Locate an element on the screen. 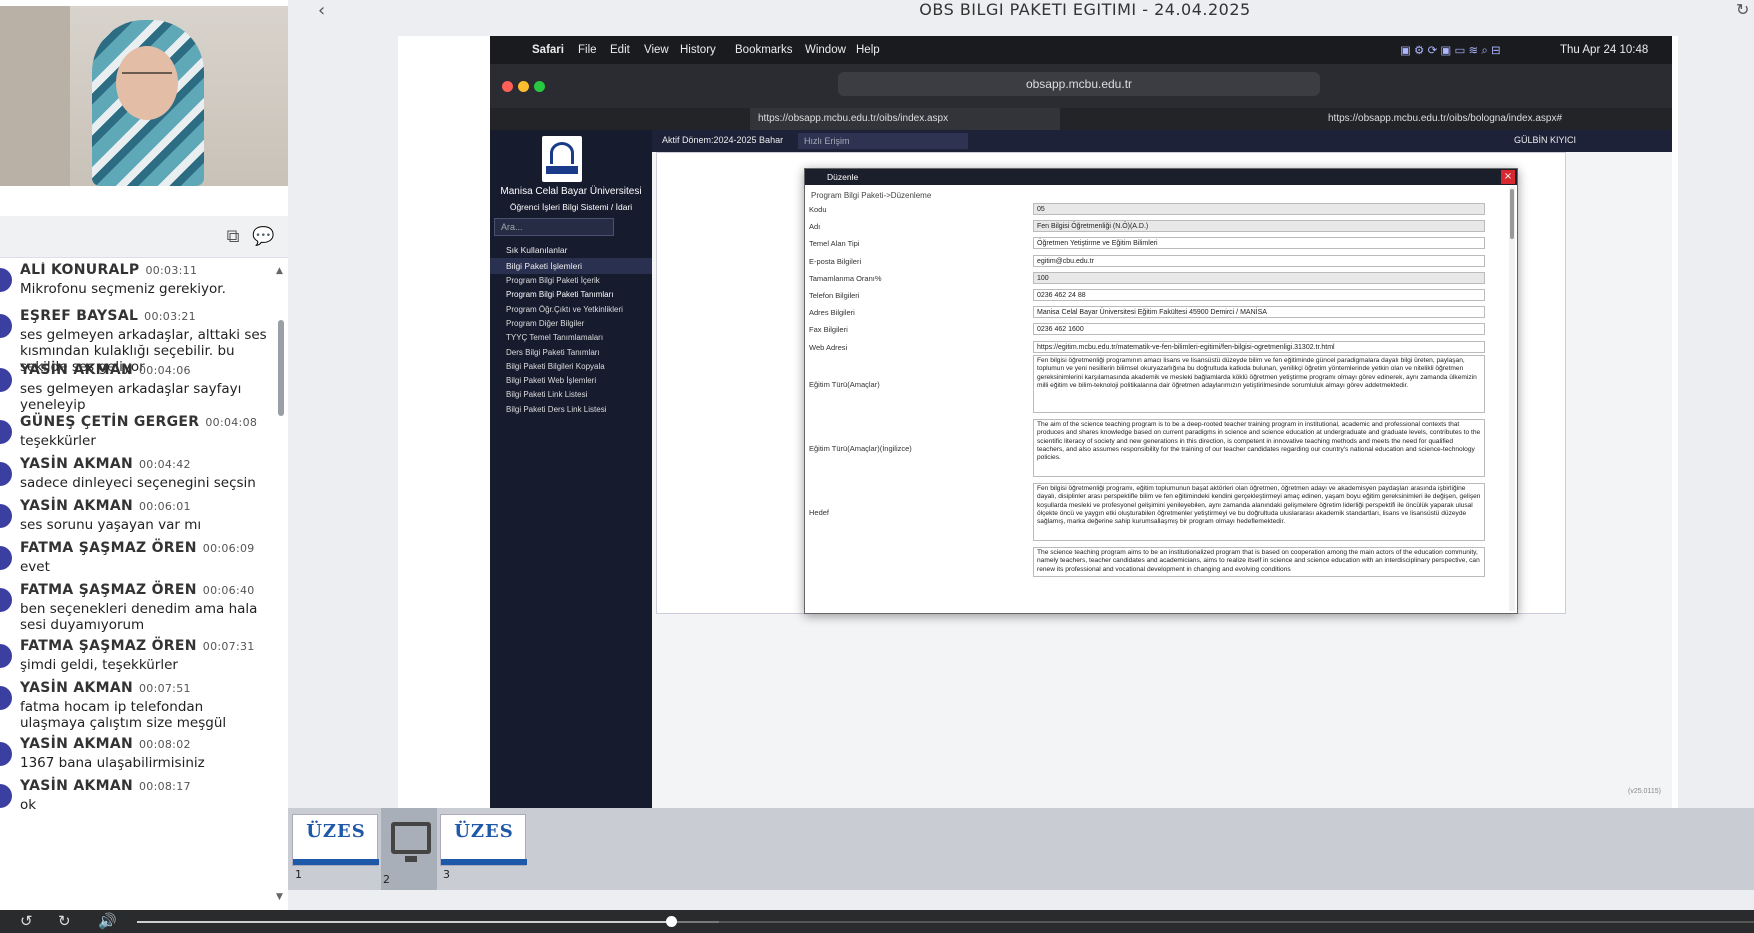 The width and height of the screenshot is (1754, 933). sender-name: YASİN AKMAN 00:08:02 is located at coordinates (105, 744).